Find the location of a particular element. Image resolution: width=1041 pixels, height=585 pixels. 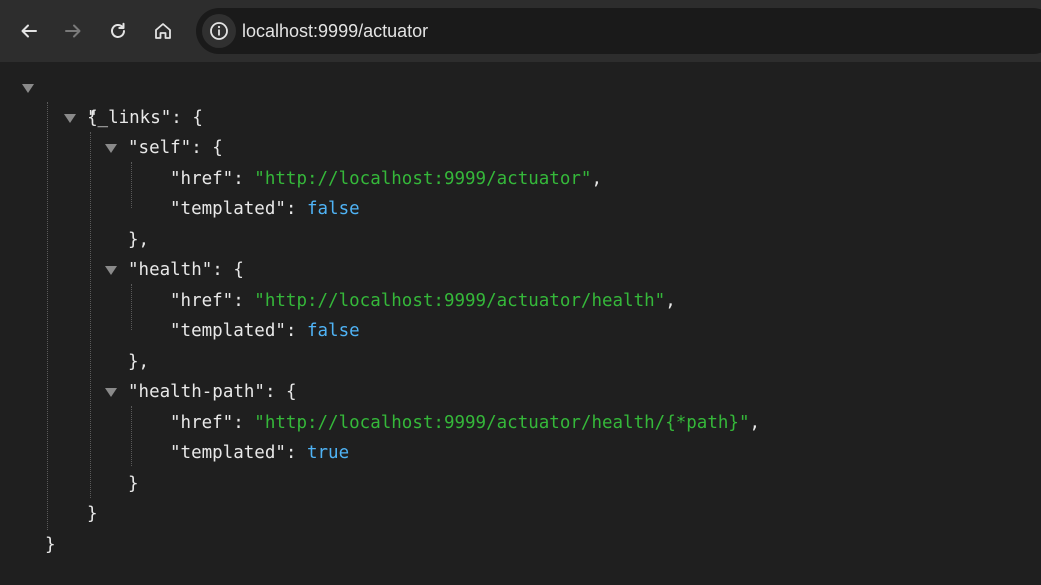

reload-icon is located at coordinates (118, 30).